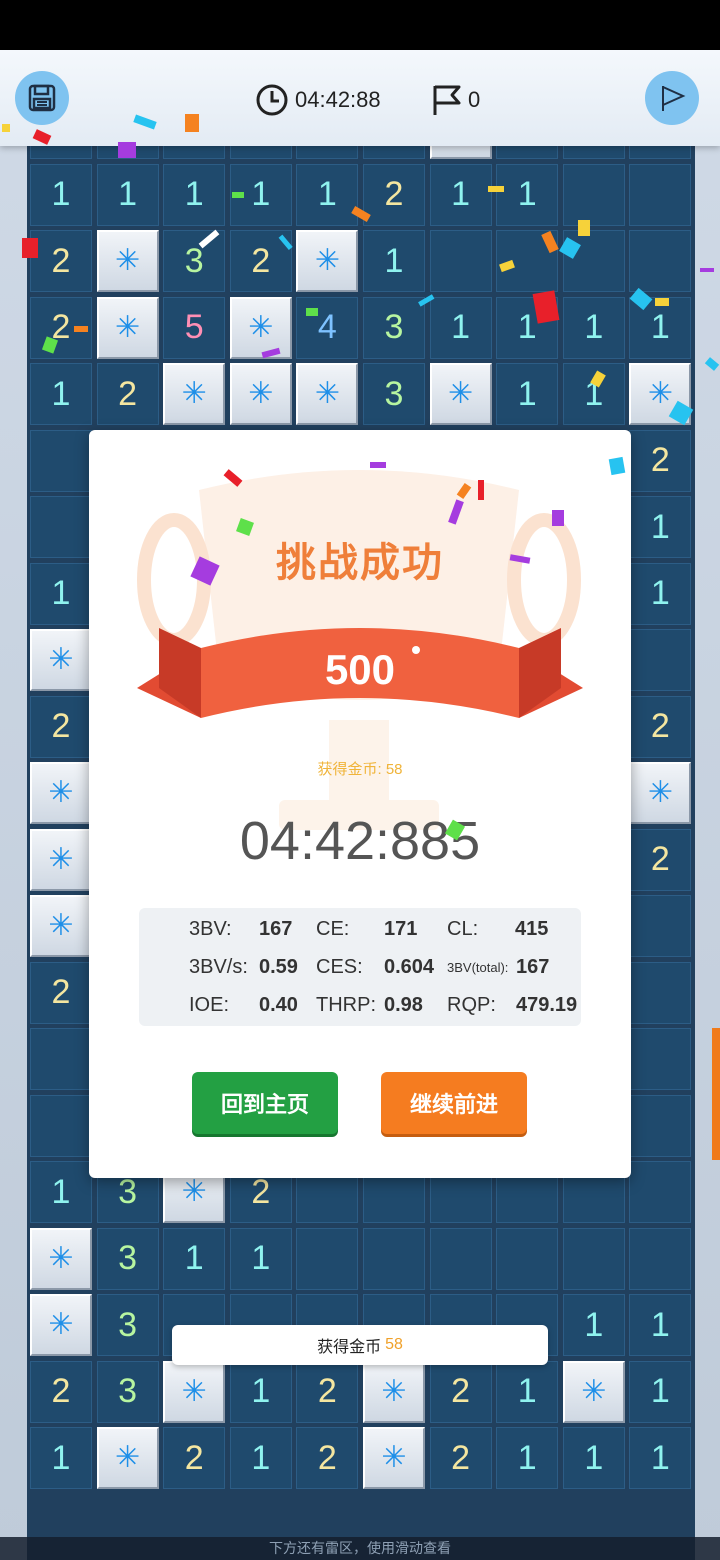  What do you see at coordinates (265, 1103) in the screenshot?
I see `home-button: 回到主页` at bounding box center [265, 1103].